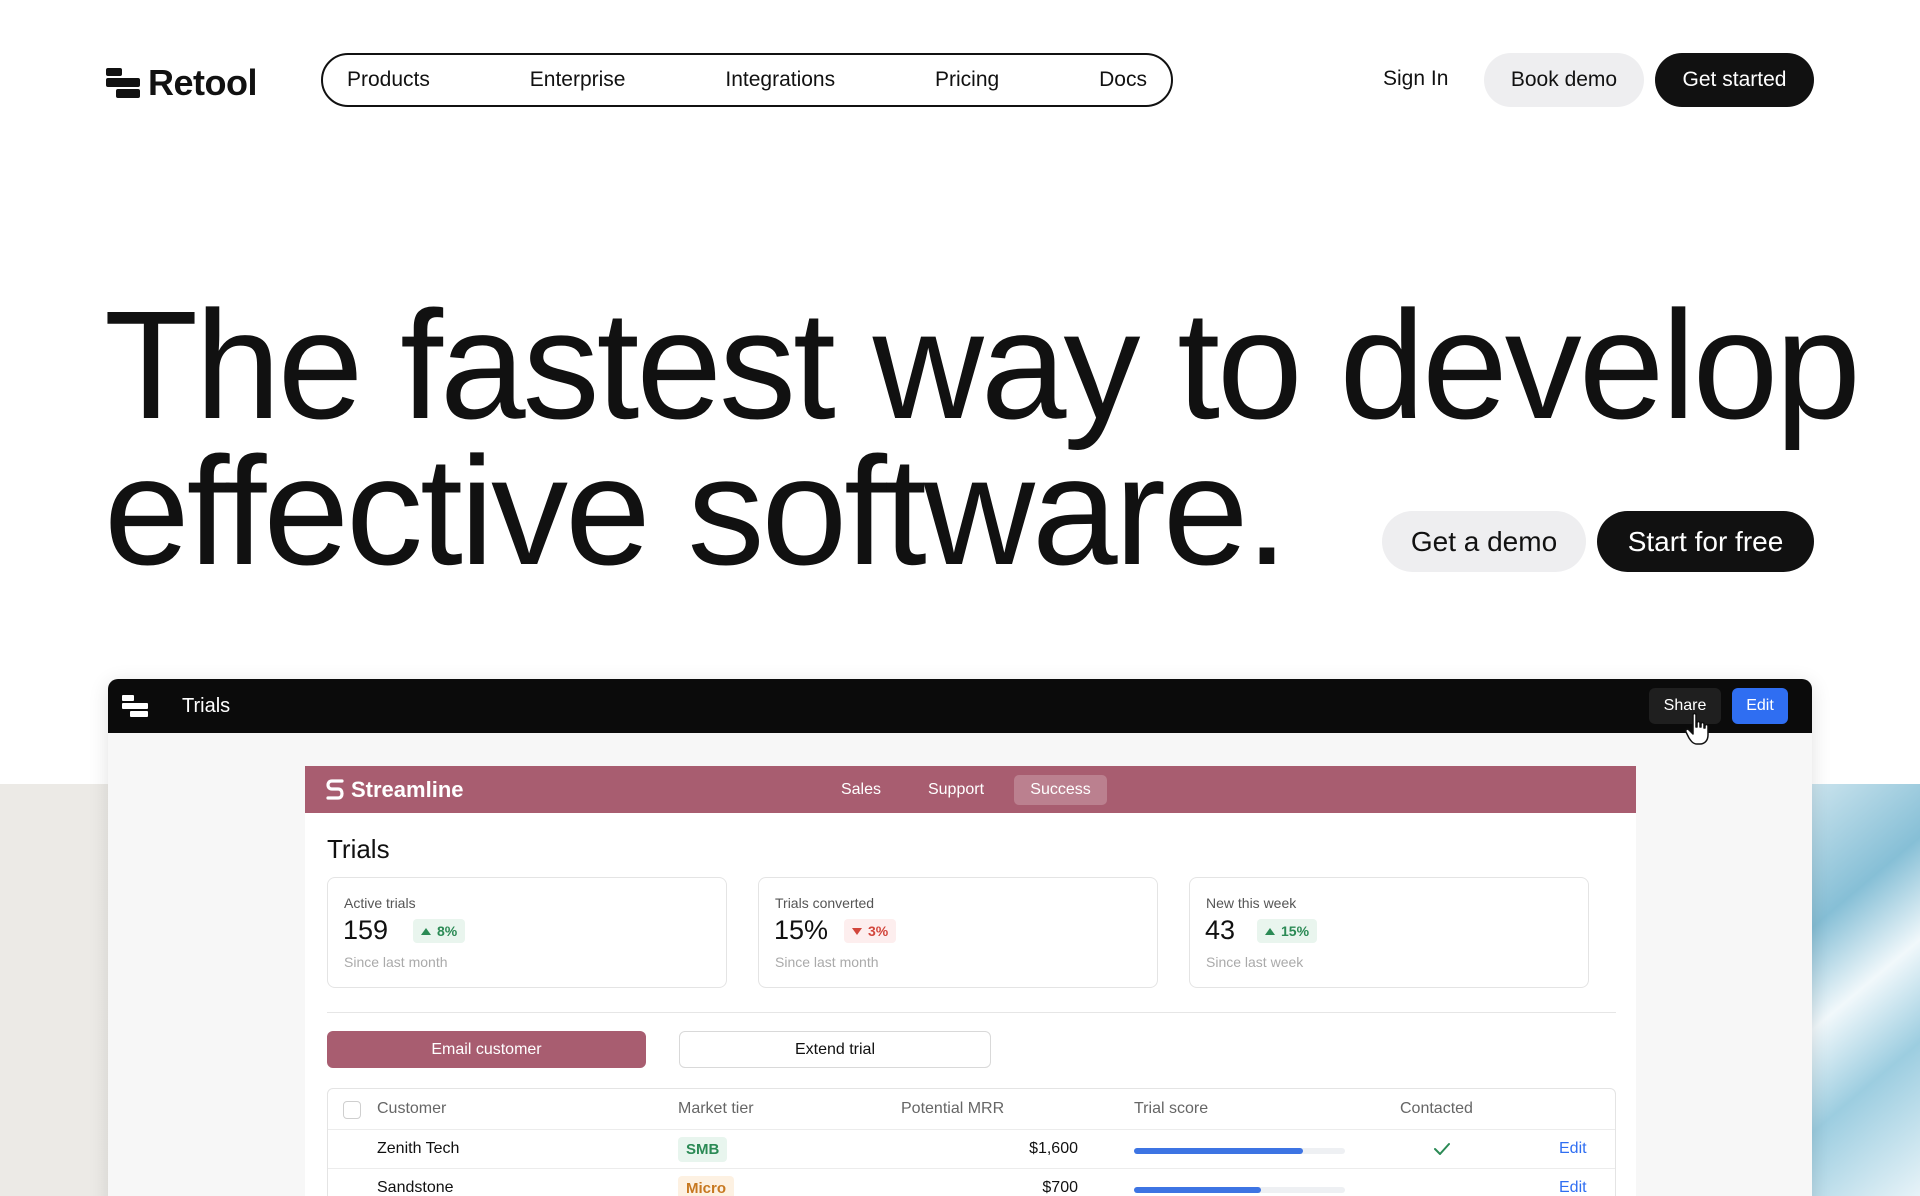 The image size is (1920, 1196). I want to click on column-header: Market tier, so click(716, 1109).